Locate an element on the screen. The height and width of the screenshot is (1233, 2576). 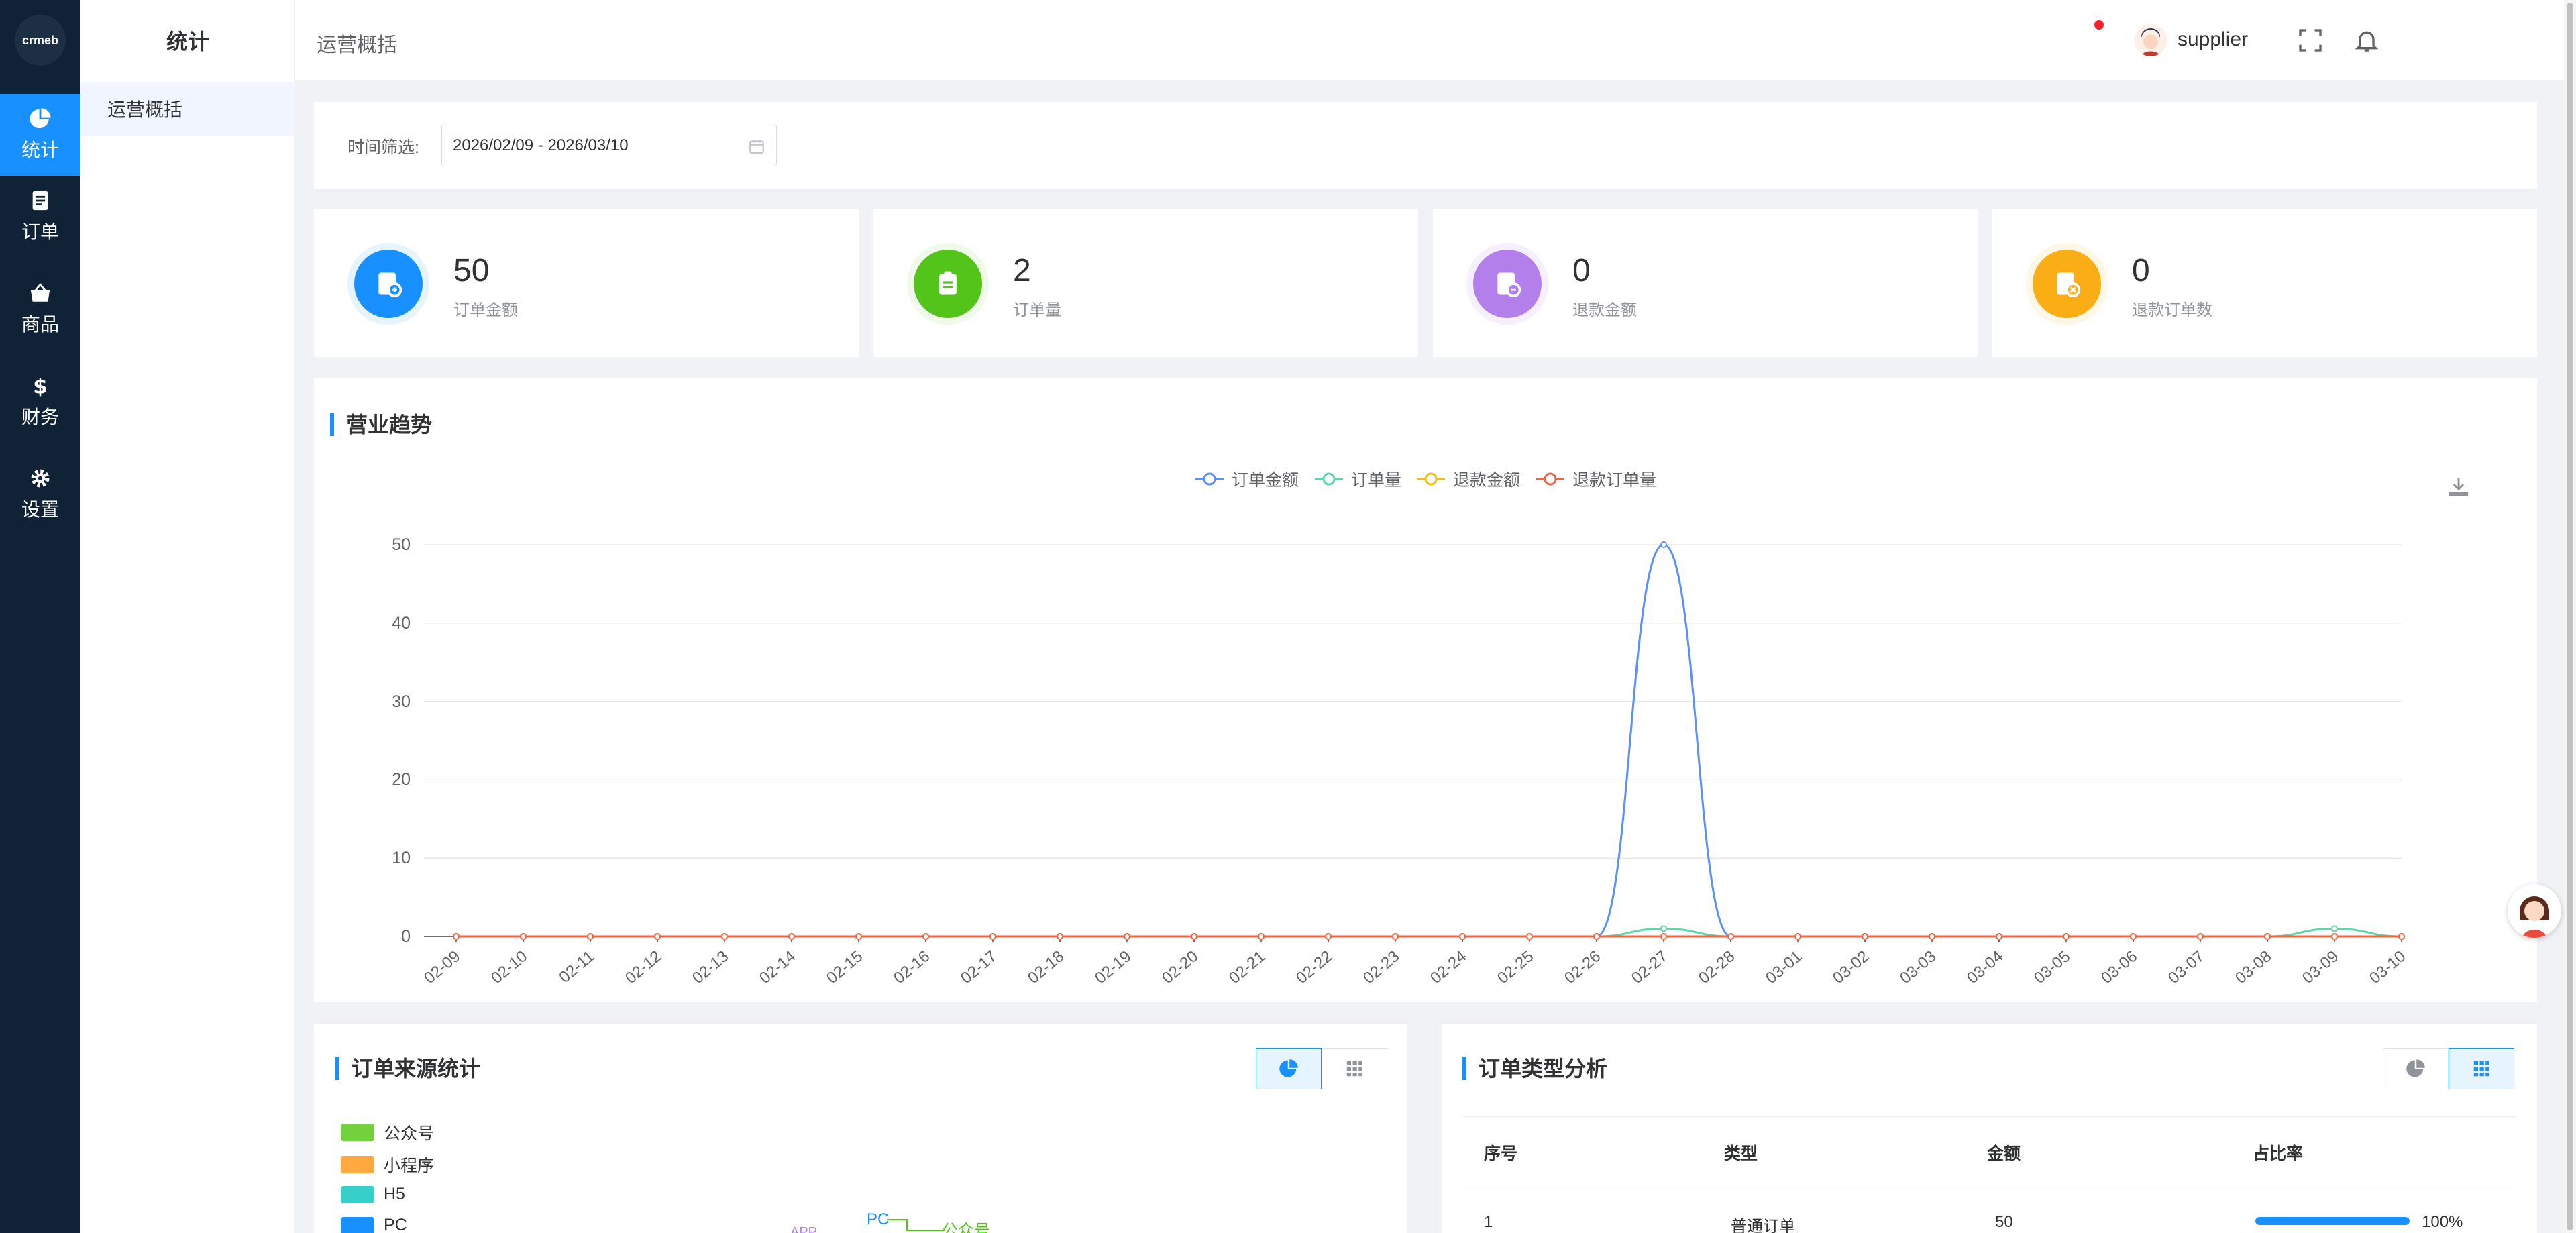
user-avatar is located at coordinates (2151, 40).